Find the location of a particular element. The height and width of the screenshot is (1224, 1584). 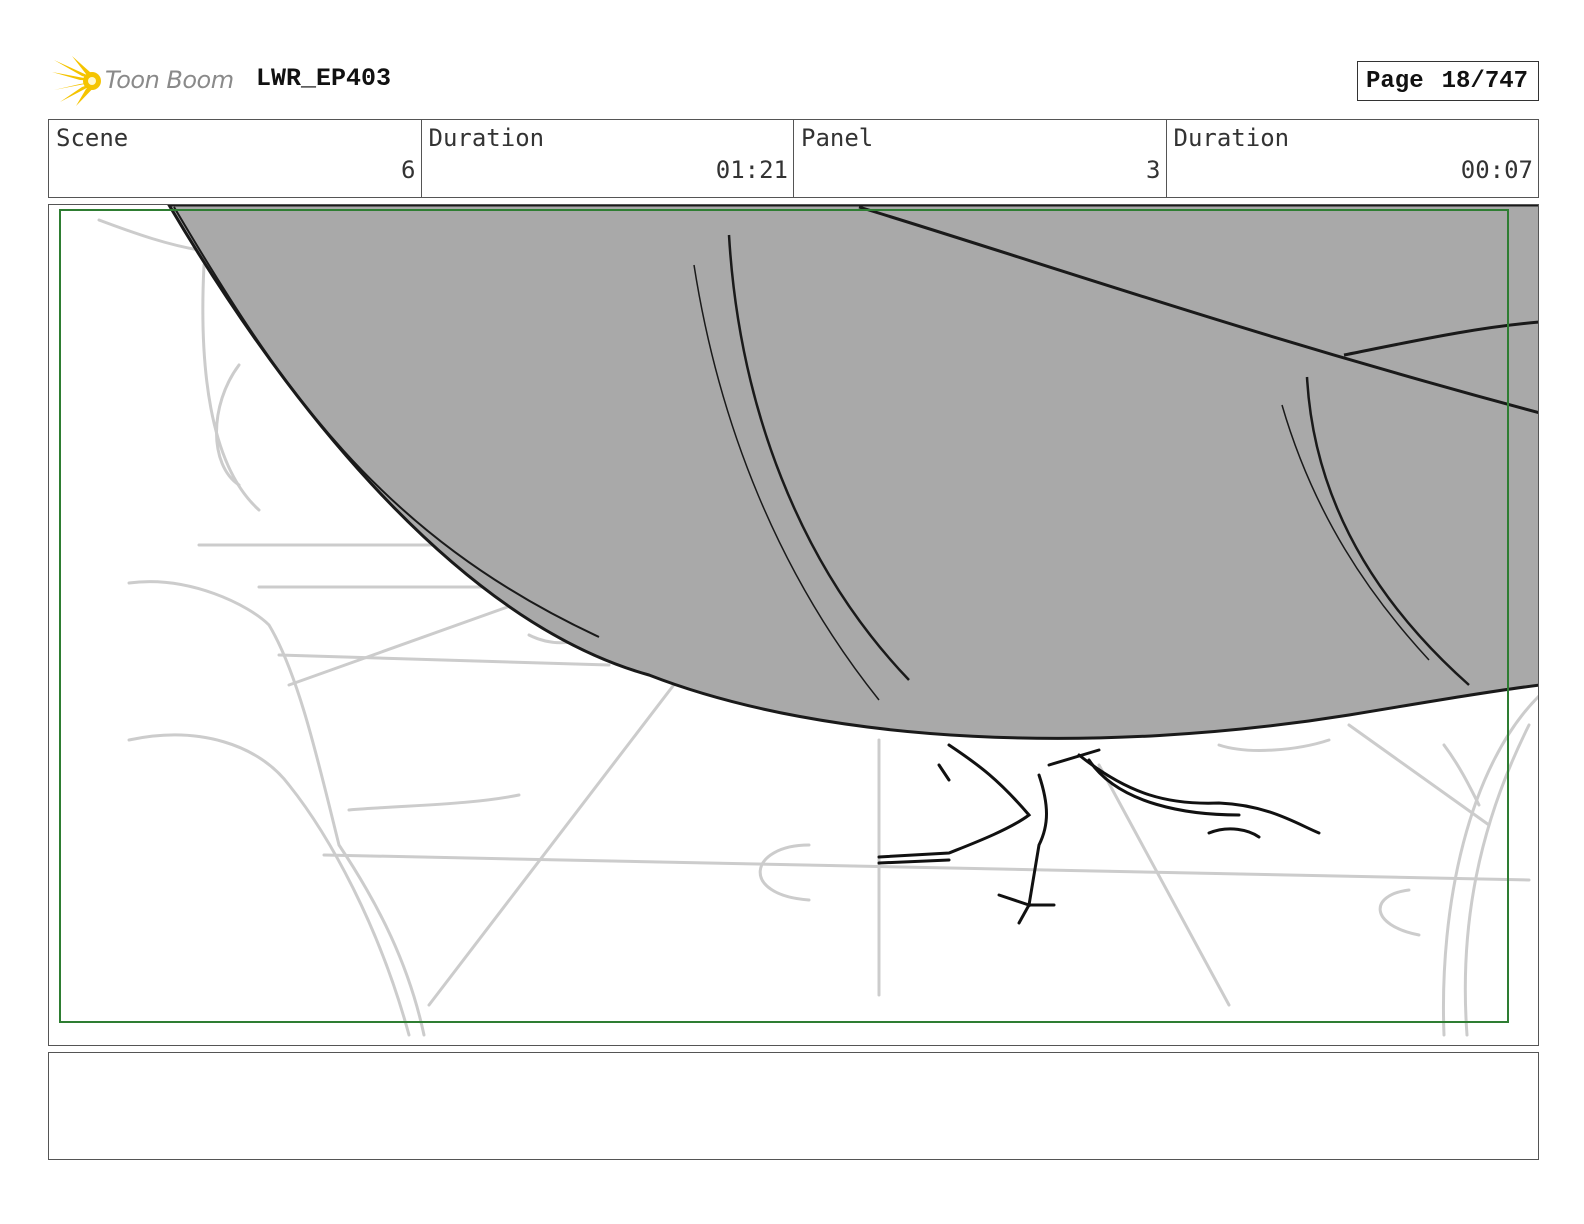

scene-duration-value: 01:21 is located at coordinates (751, 170).